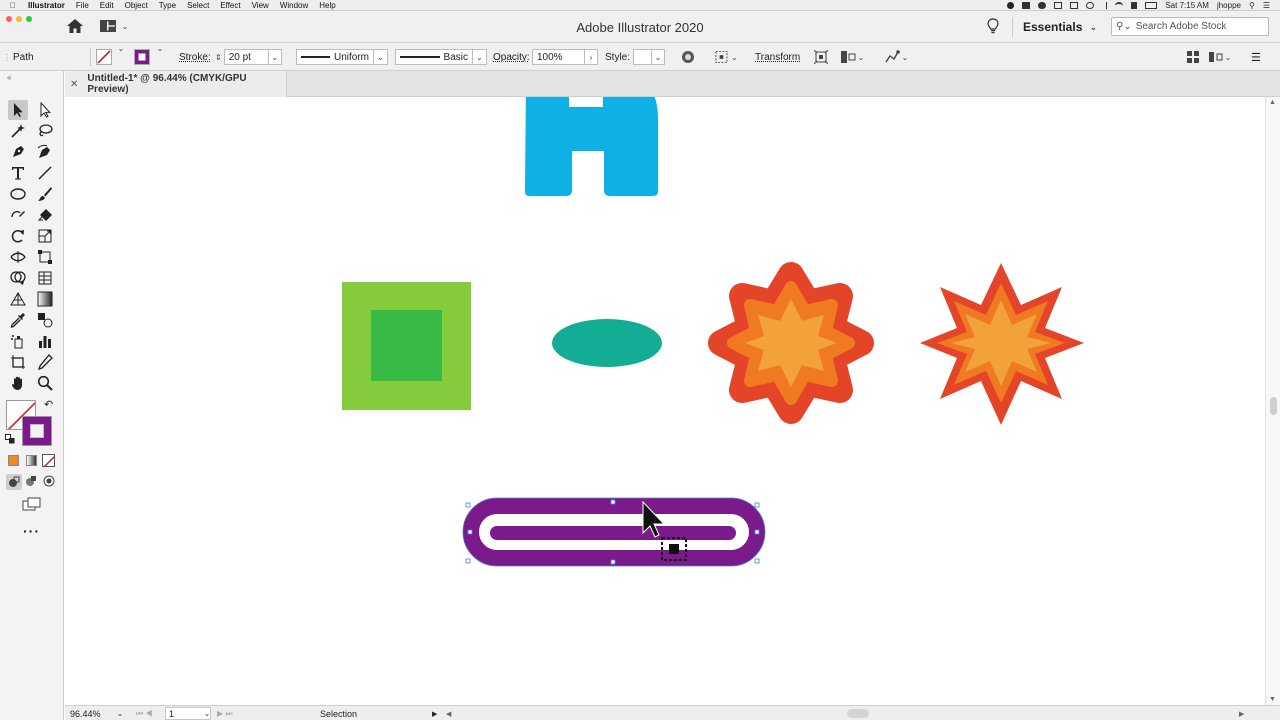  Describe the element at coordinates (230, 5) in the screenshot. I see `menu-effect: Effect` at that location.